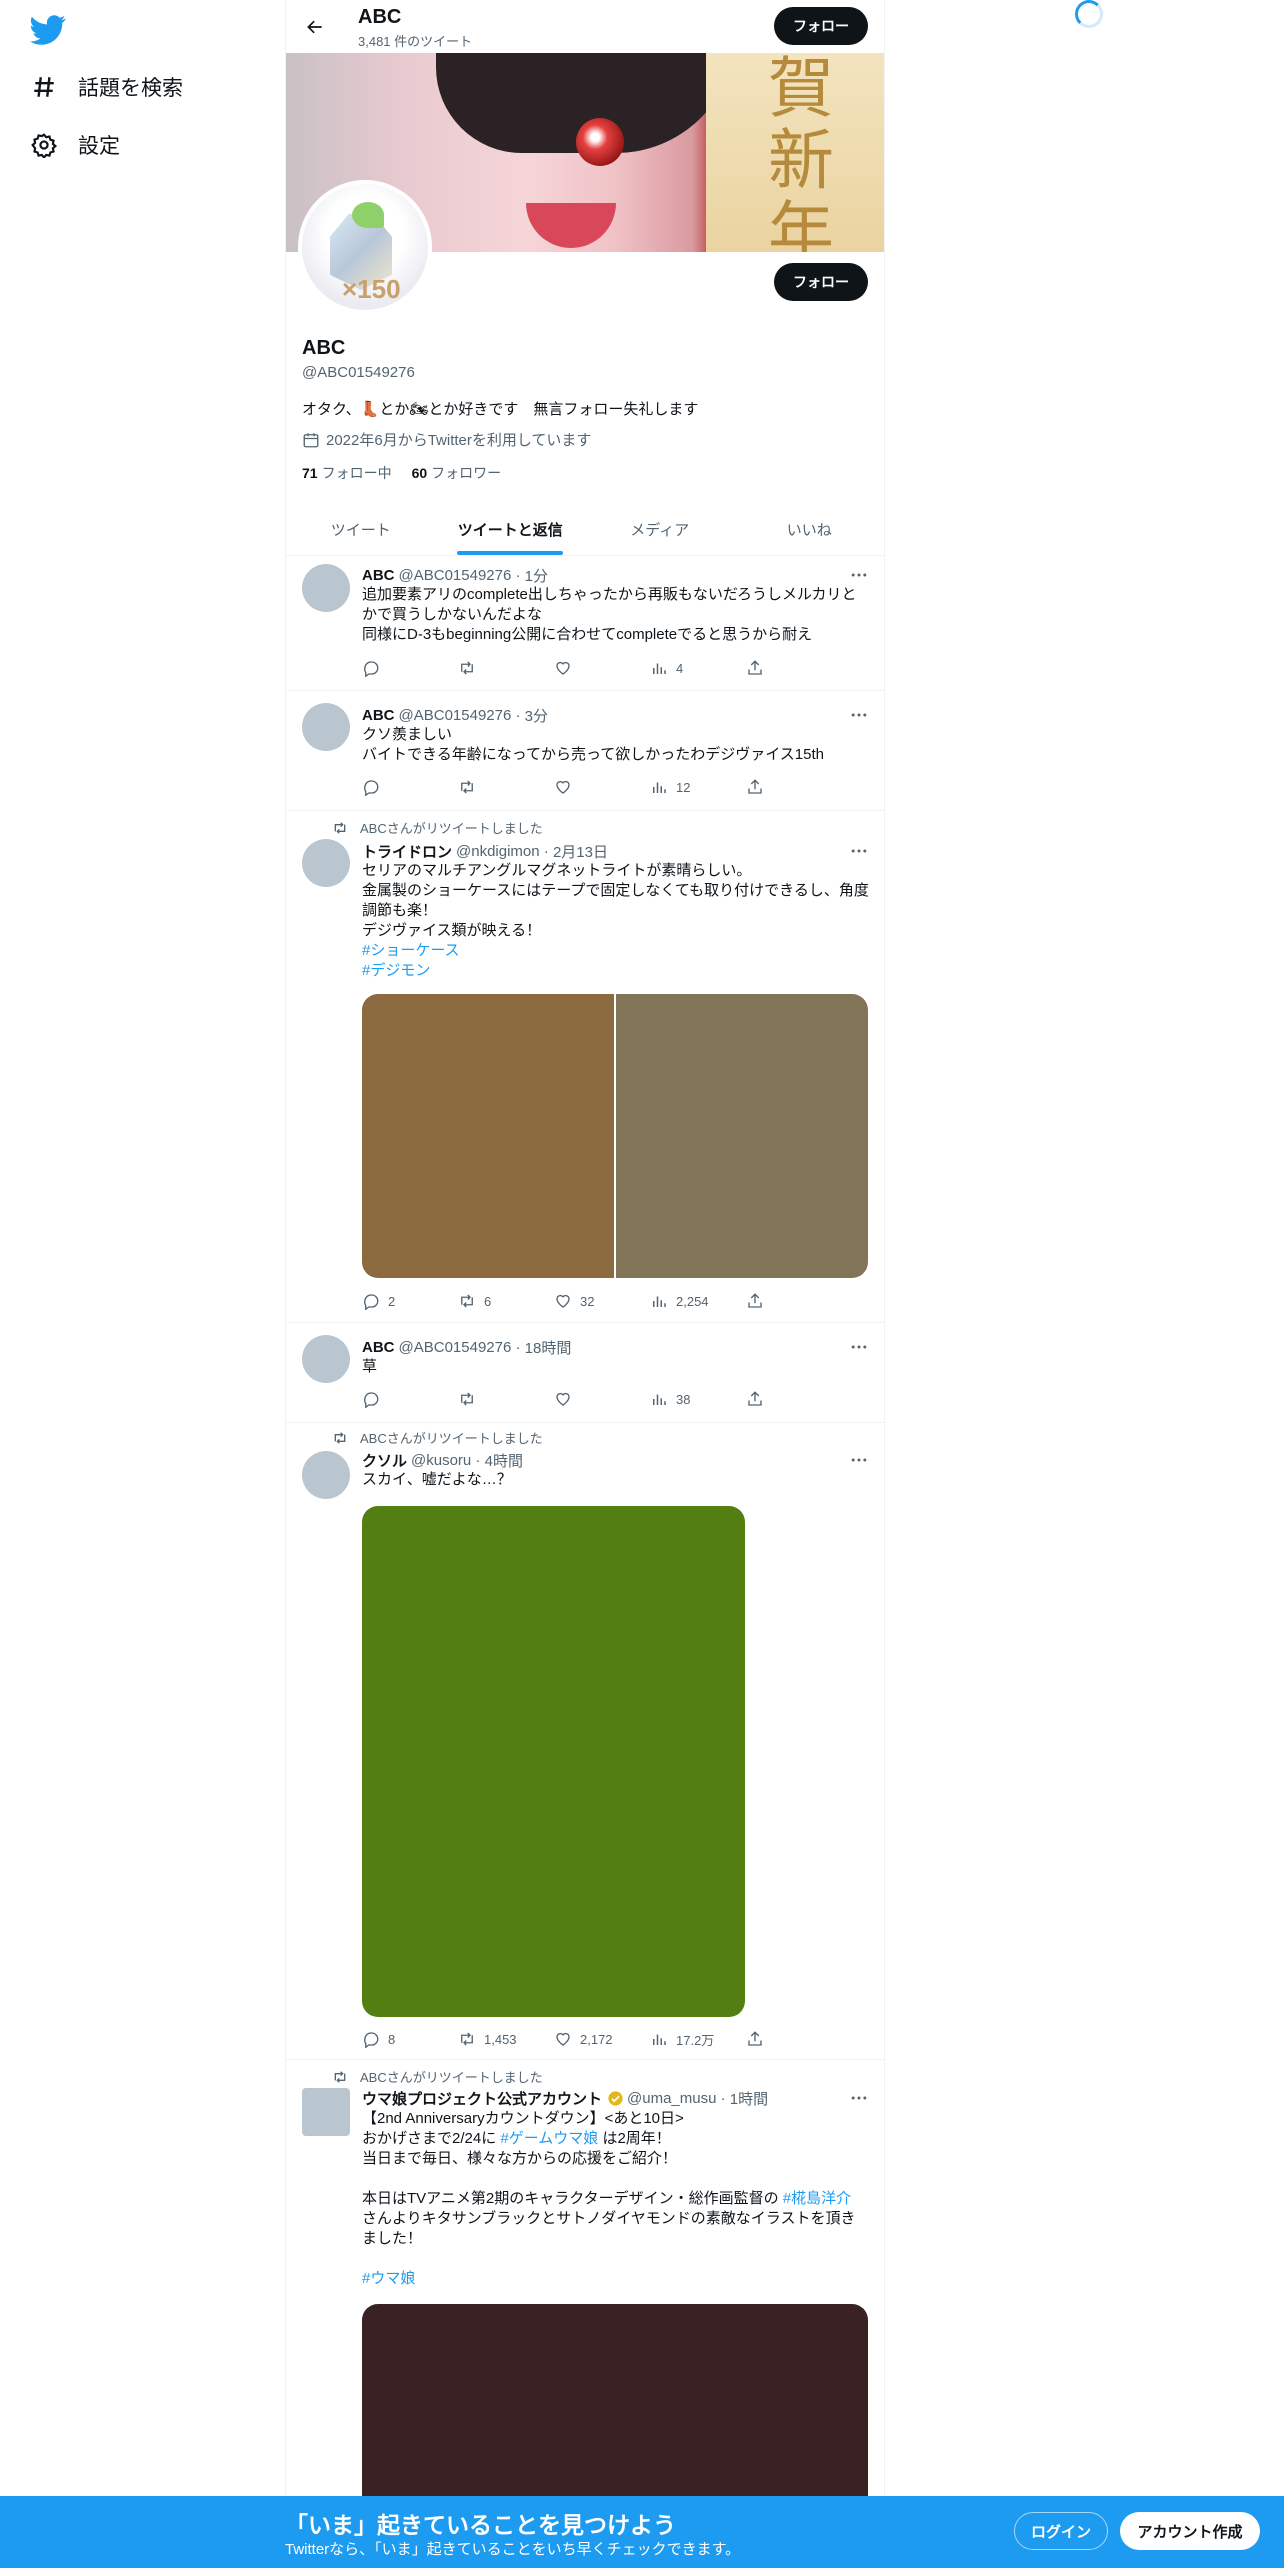 The image size is (1284, 2568). Describe the element at coordinates (48, 30) in the screenshot. I see `twitter-bird-icon` at that location.